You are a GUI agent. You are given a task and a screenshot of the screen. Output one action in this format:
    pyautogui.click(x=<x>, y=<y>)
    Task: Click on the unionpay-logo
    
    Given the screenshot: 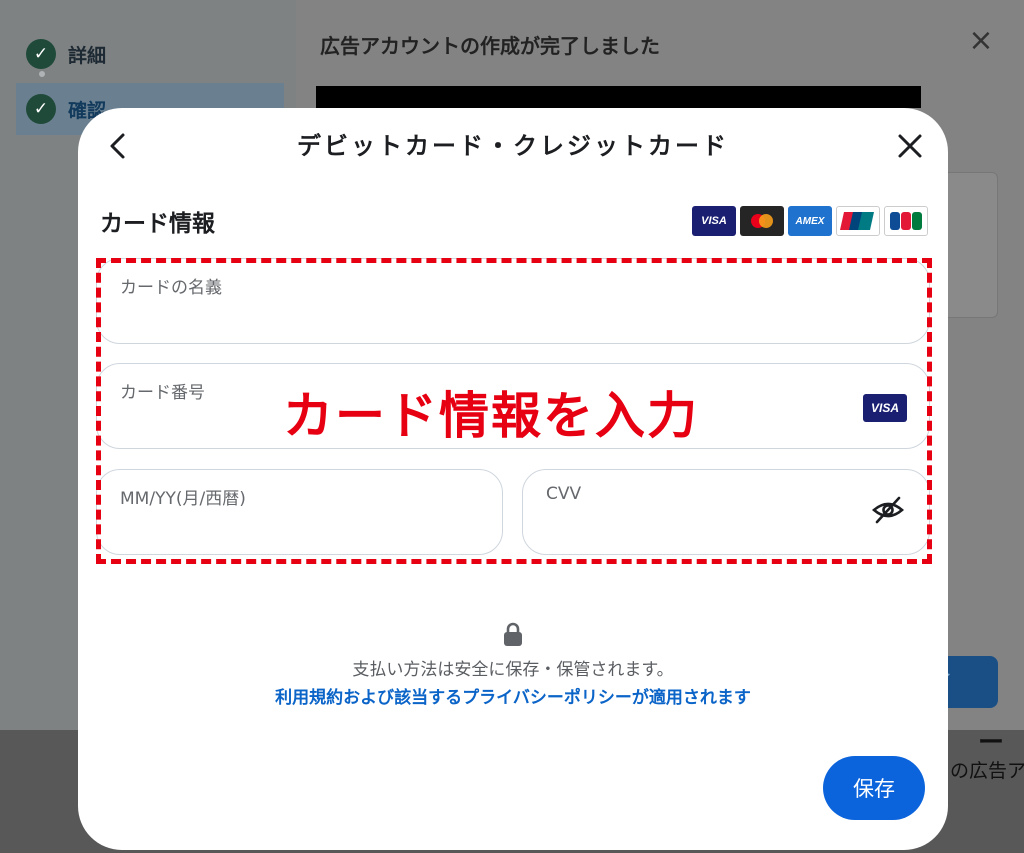 What is the action you would take?
    pyautogui.click(x=858, y=221)
    